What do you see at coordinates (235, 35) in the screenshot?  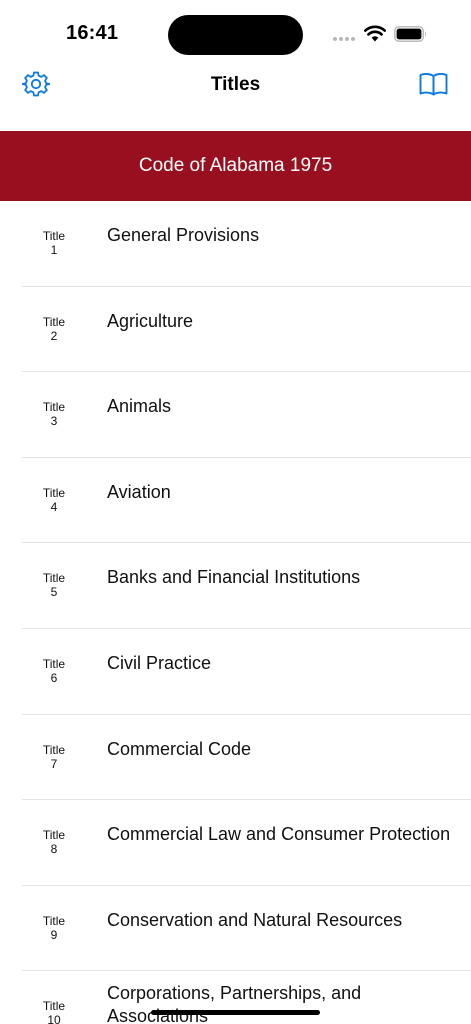 I see `dynamic-island` at bounding box center [235, 35].